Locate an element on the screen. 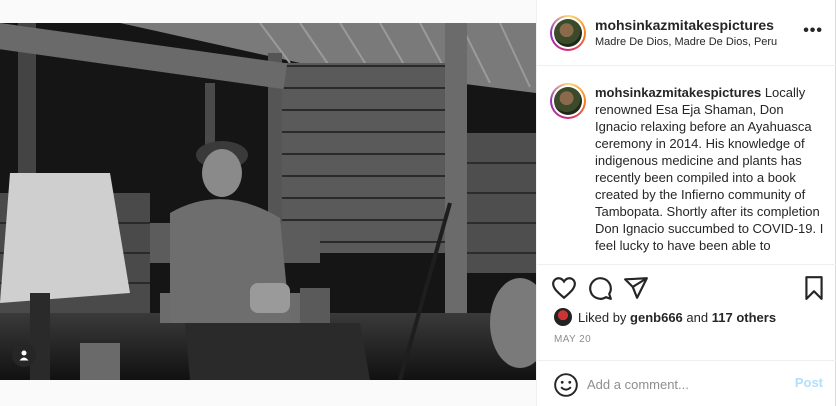 This screenshot has width=836, height=406. avatar is located at coordinates (568, 33).